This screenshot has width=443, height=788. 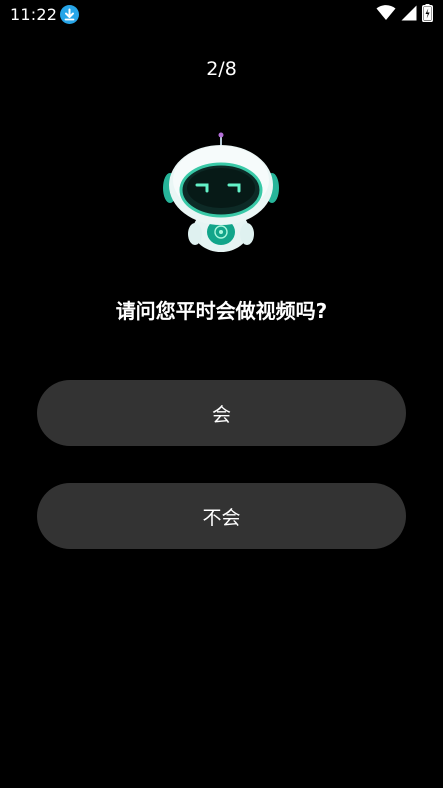 What do you see at coordinates (427, 15) in the screenshot?
I see `battery-charging-icon` at bounding box center [427, 15].